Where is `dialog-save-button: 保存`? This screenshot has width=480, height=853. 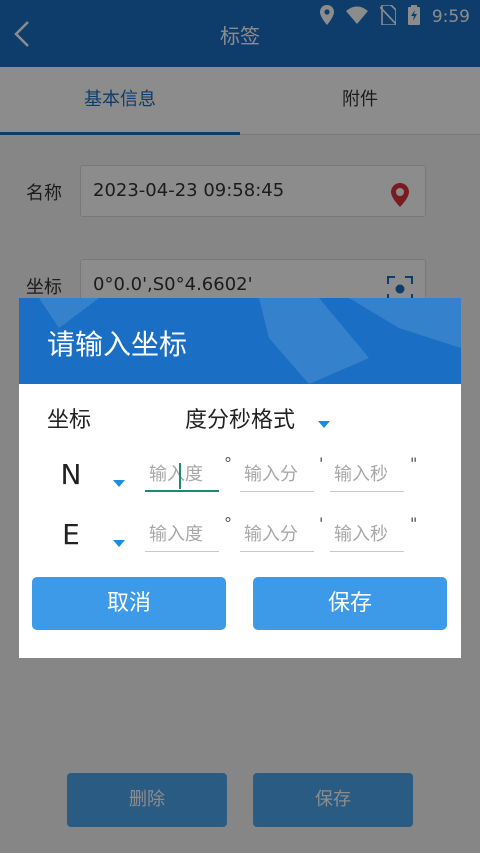 dialog-save-button: 保存 is located at coordinates (350, 603).